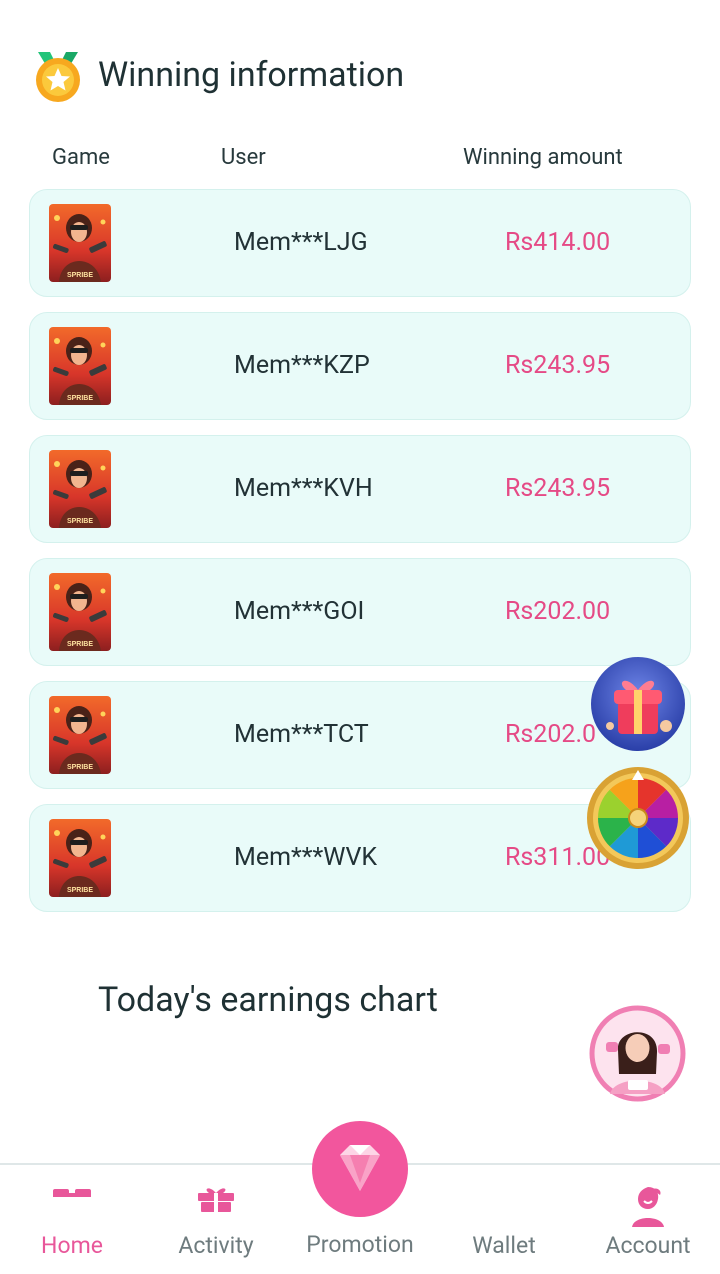 The width and height of the screenshot is (720, 1274). I want to click on diamond-icon, so click(360, 1168).